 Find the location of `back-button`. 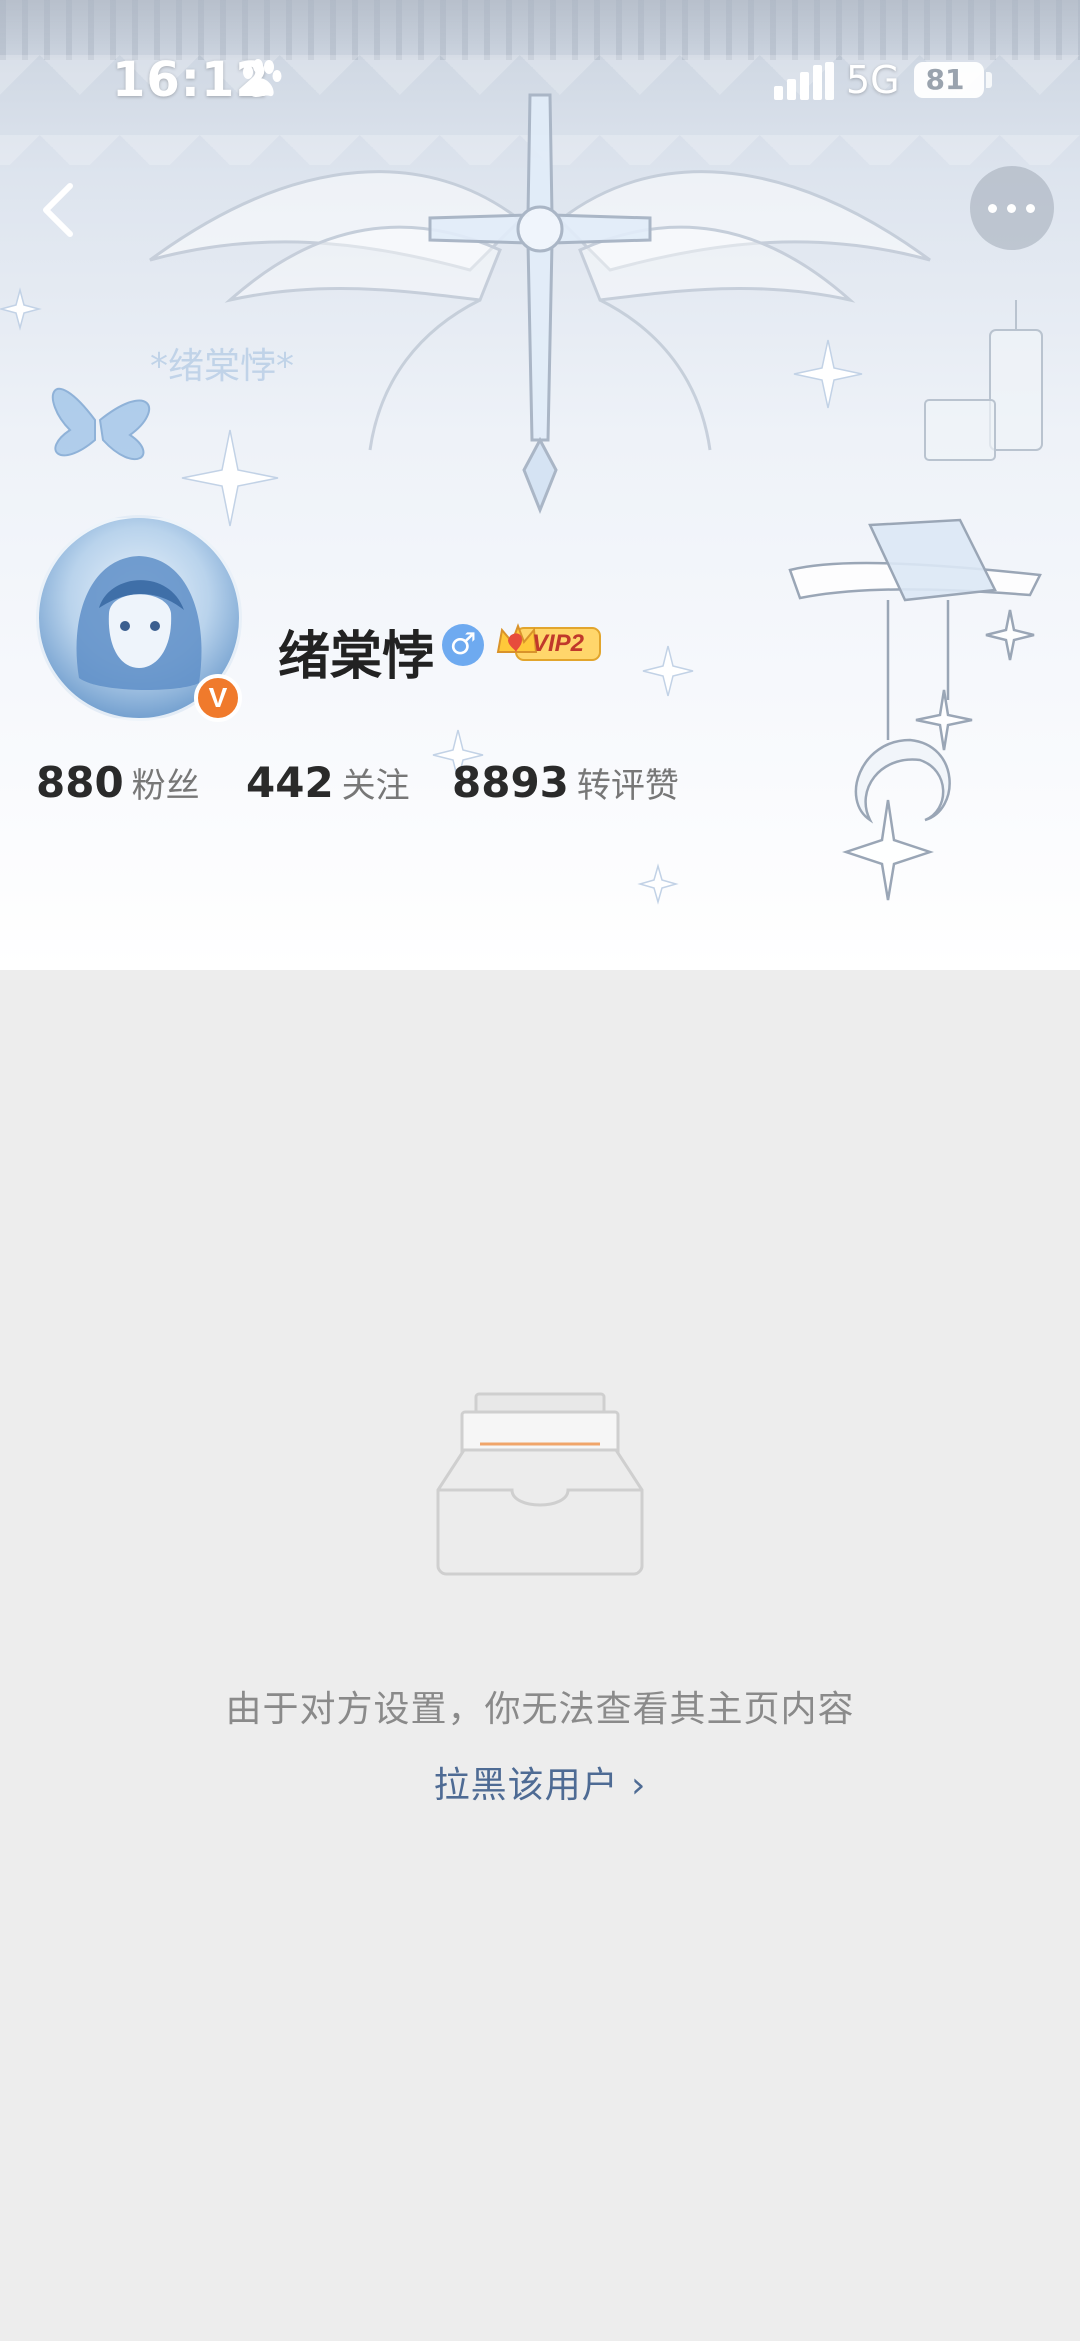

back-button is located at coordinates (62, 210).